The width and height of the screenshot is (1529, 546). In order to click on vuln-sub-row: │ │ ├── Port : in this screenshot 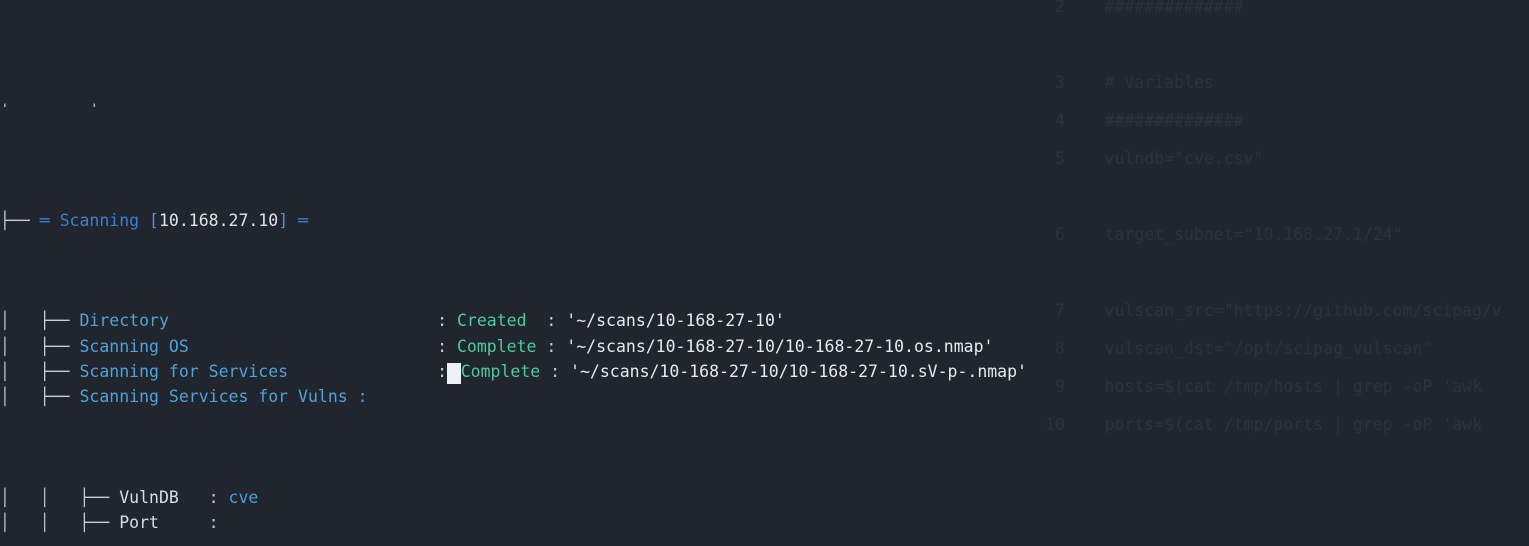, I will do `click(764, 522)`.